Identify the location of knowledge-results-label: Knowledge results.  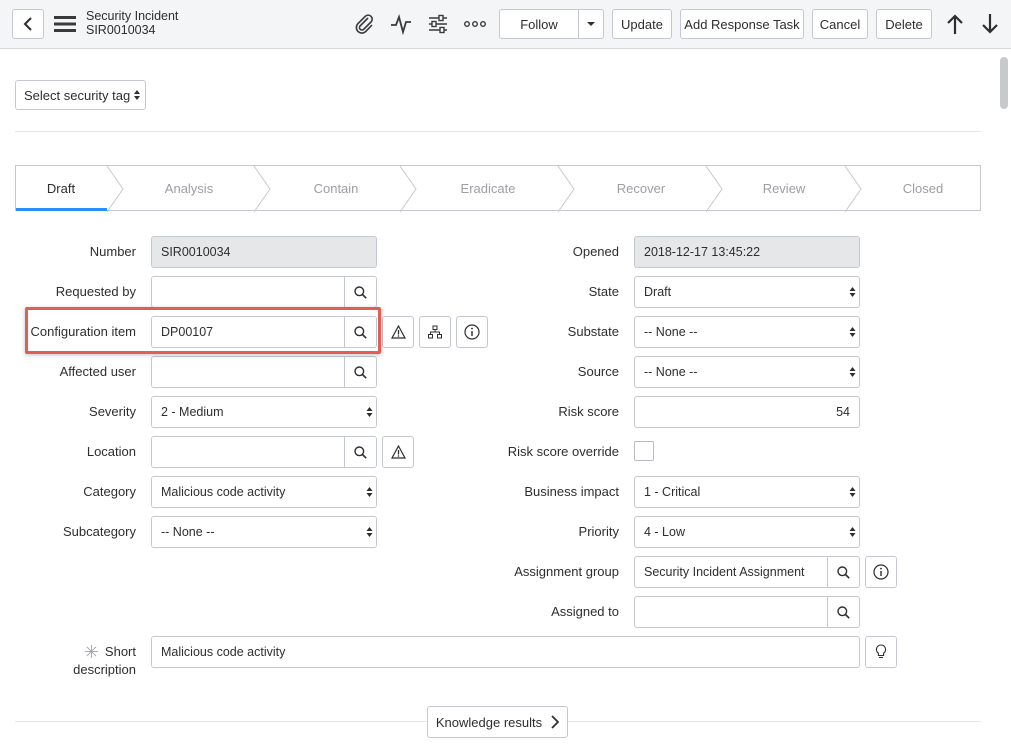
(489, 722).